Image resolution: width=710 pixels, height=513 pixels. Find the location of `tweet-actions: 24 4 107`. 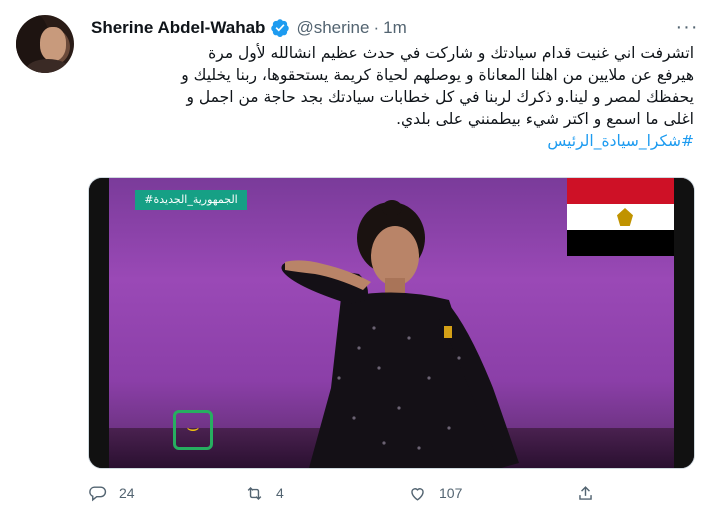

tweet-actions: 24 4 107 is located at coordinates (348, 493).